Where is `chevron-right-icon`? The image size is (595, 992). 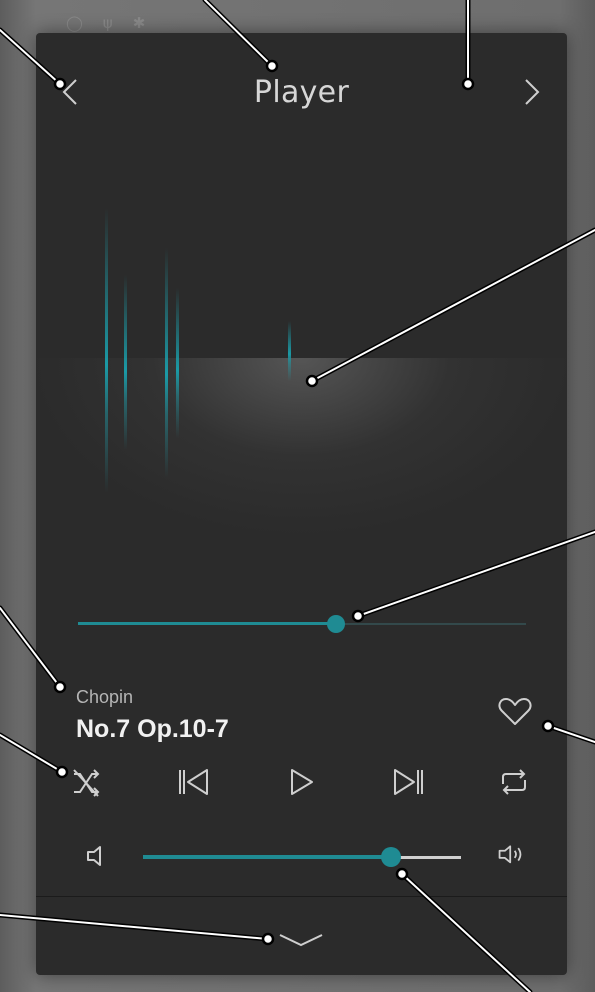 chevron-right-icon is located at coordinates (532, 92).